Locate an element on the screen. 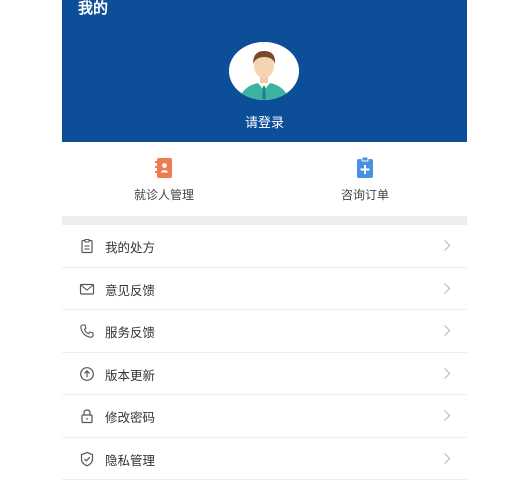 The height and width of the screenshot is (480, 522). lock-icon is located at coordinates (87, 416).